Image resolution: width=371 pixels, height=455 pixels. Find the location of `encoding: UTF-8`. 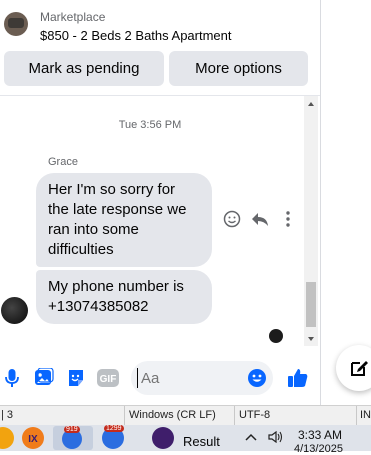

encoding: UTF-8 is located at coordinates (254, 415).